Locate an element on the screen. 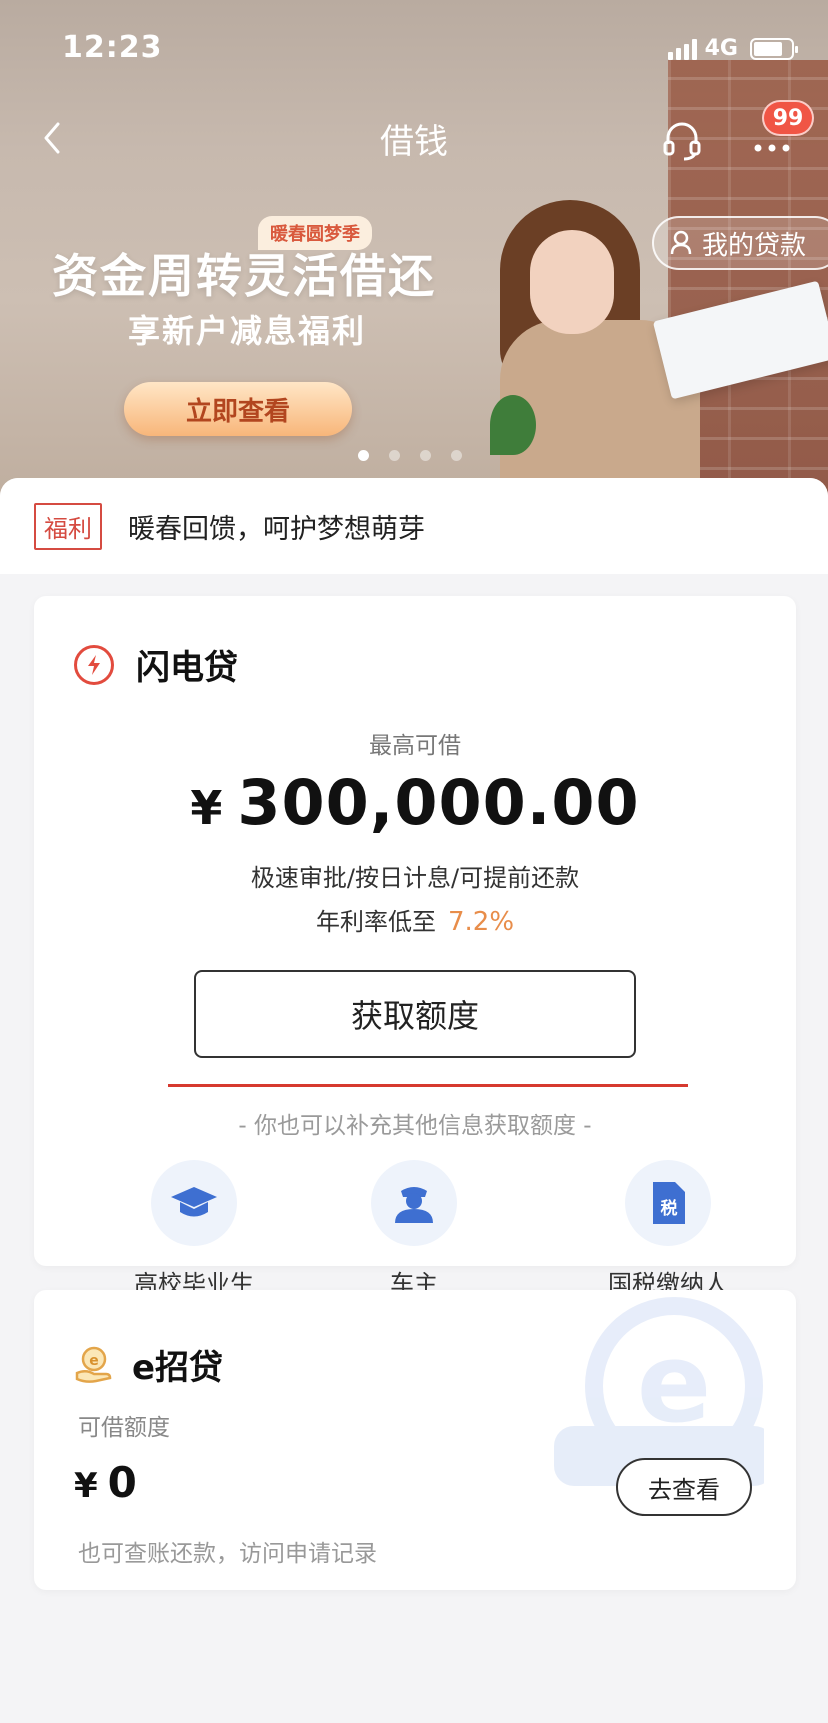 Image resolution: width=828 pixels, height=1723 pixels. svg-text: 税 is located at coordinates (669, 1208).